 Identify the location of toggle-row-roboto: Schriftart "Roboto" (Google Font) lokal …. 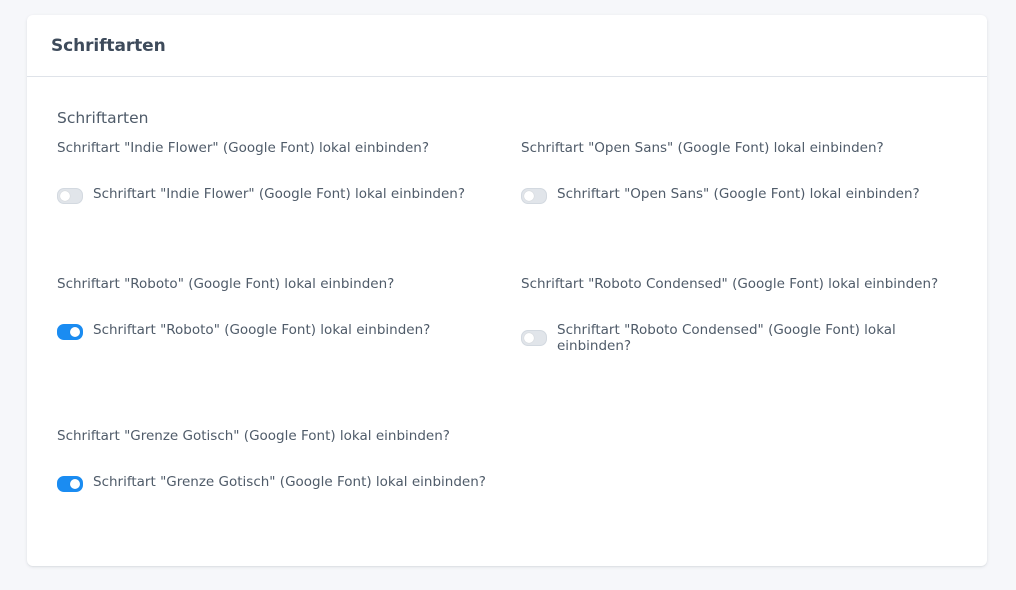
(272, 331).